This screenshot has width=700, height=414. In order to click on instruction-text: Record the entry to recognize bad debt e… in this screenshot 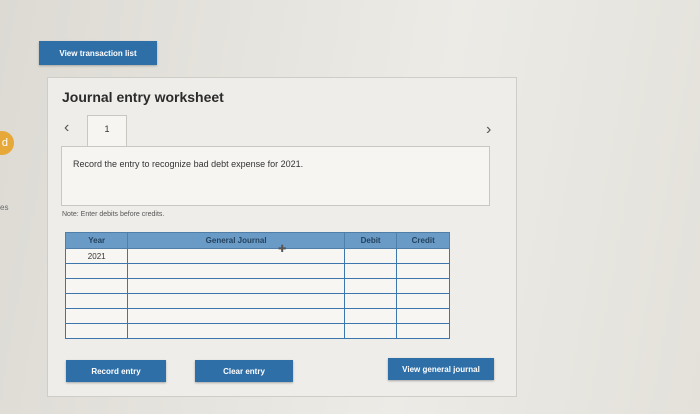, I will do `click(188, 164)`.